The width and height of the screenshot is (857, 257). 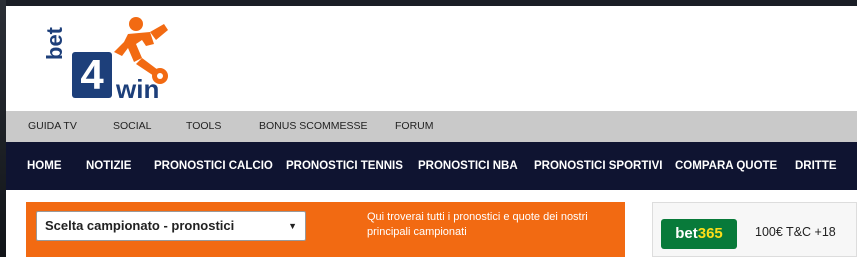 I want to click on offer-text: 100€ T&C +18, so click(x=795, y=232).